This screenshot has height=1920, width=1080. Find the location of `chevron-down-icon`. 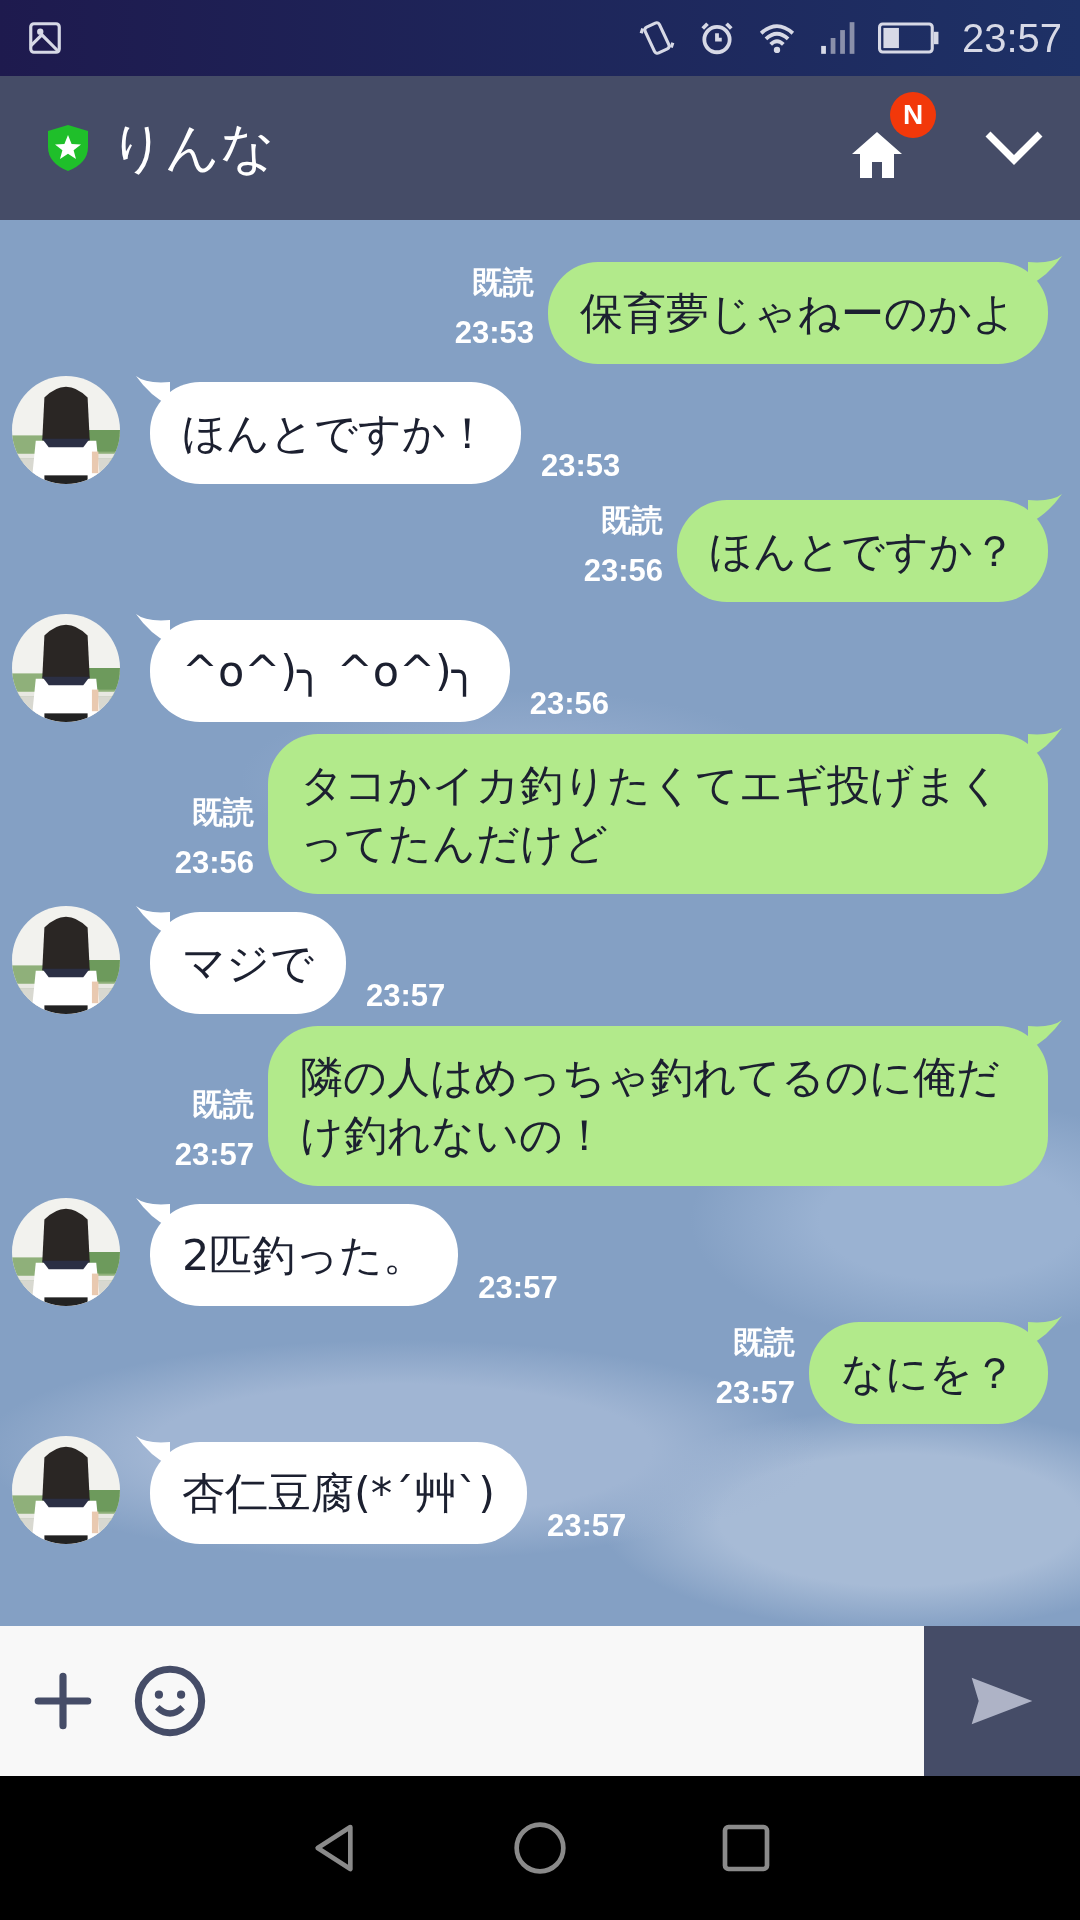

chevron-down-icon is located at coordinates (1014, 148).